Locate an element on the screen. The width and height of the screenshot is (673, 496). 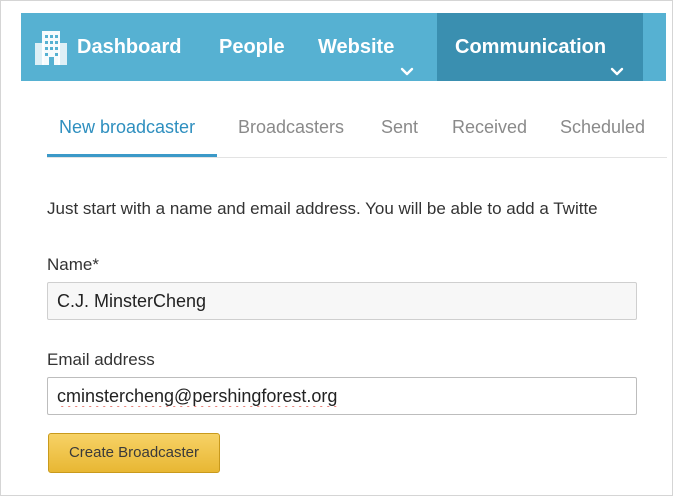
nav-dashboard-label: Dashboard is located at coordinates (129, 47).